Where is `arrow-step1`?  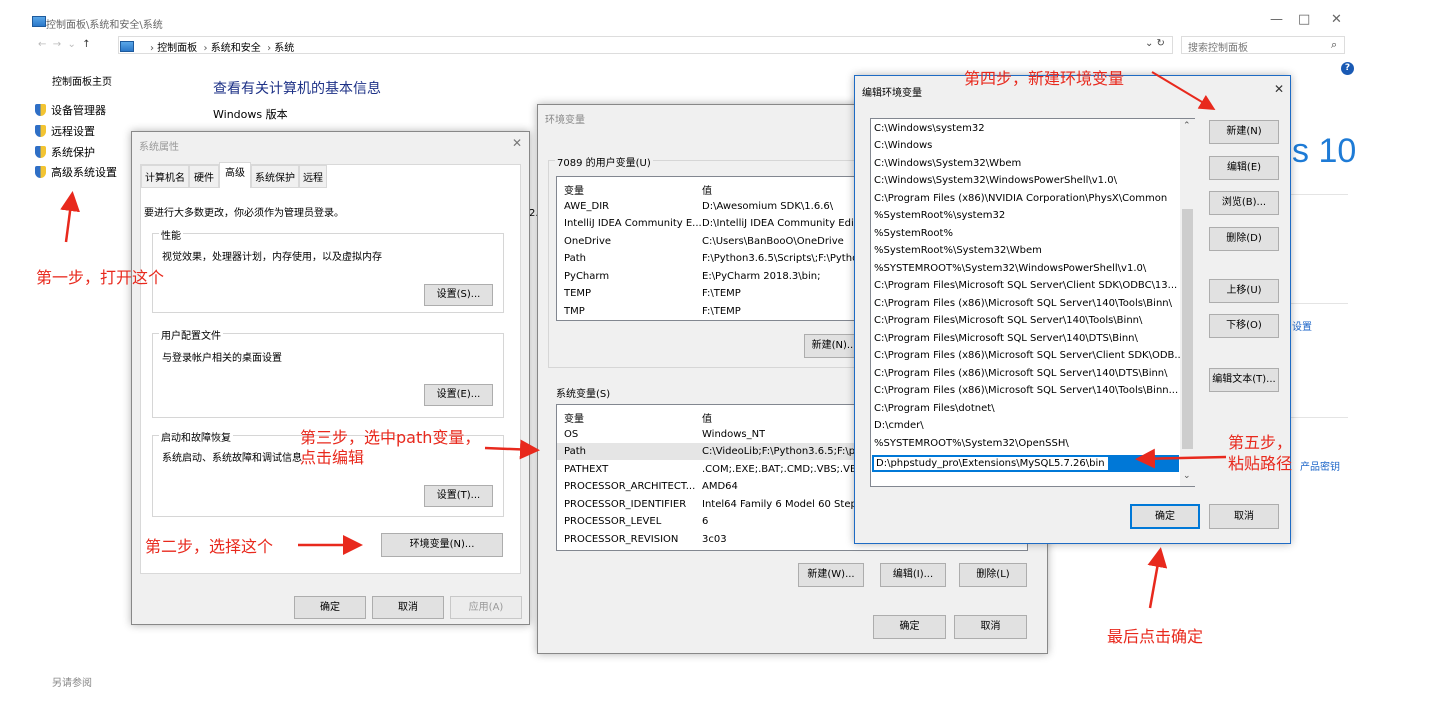 arrow-step1 is located at coordinates (70, 217).